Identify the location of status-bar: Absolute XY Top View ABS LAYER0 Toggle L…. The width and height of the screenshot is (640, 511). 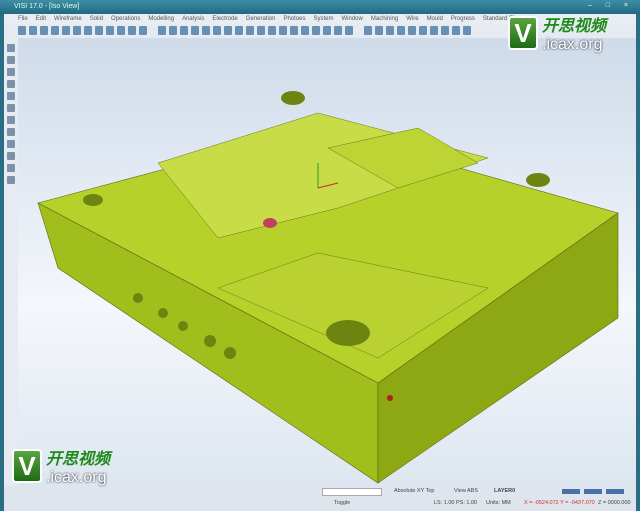
(320, 498).